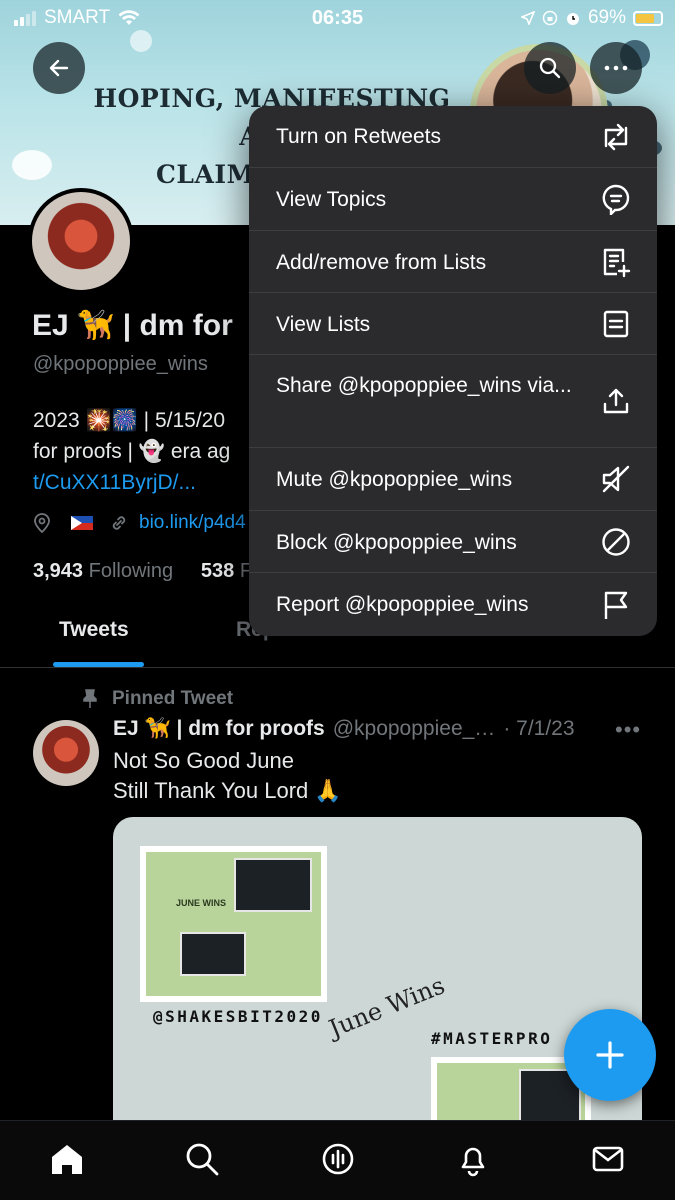 The width and height of the screenshot is (675, 1200). I want to click on topics-icon, so click(616, 199).